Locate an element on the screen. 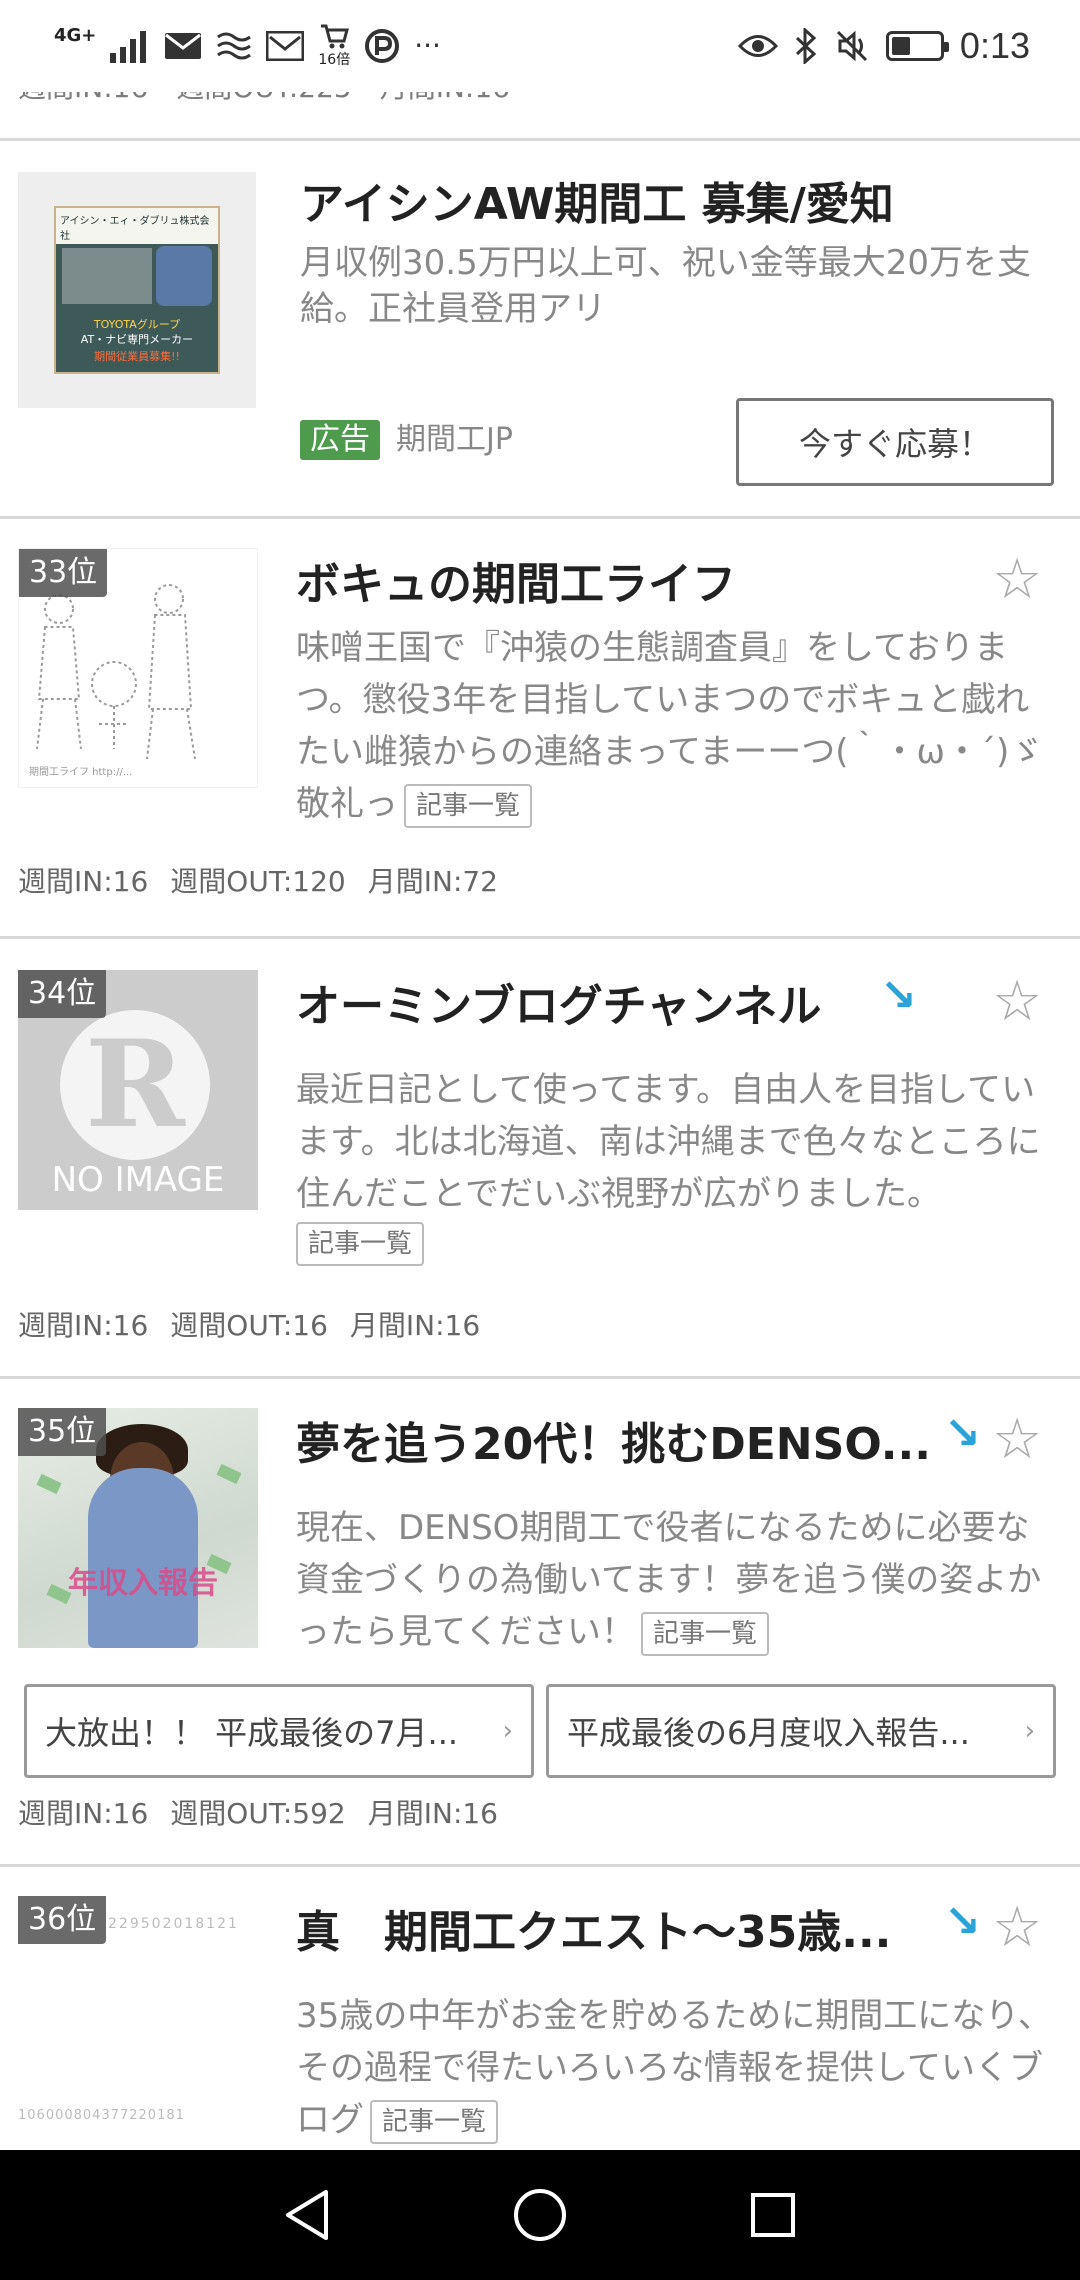  shopping-icon: 16倍 is located at coordinates (334, 46).